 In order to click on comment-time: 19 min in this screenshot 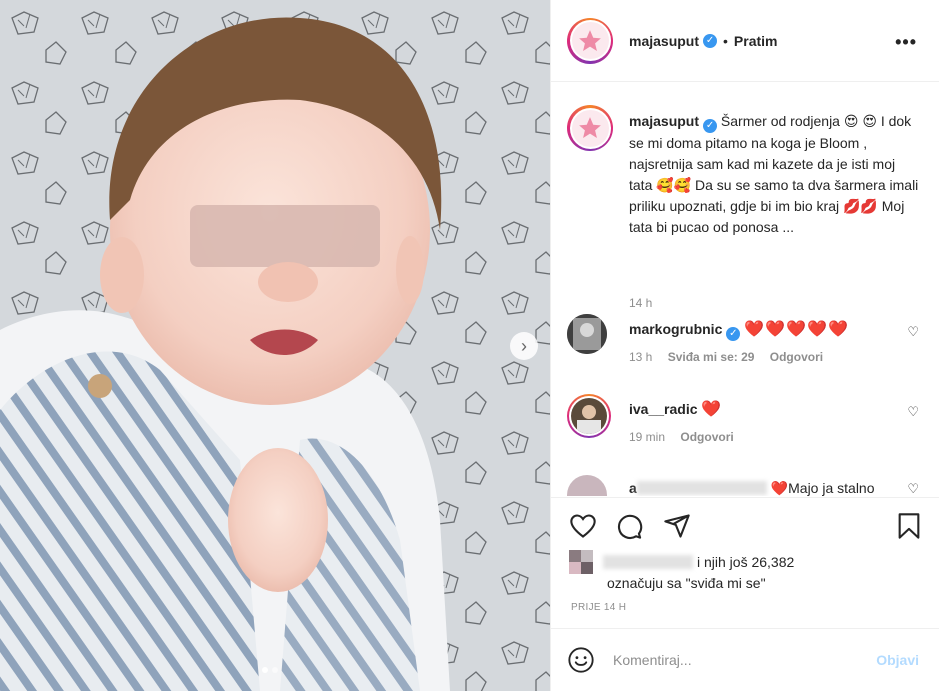, I will do `click(647, 437)`.